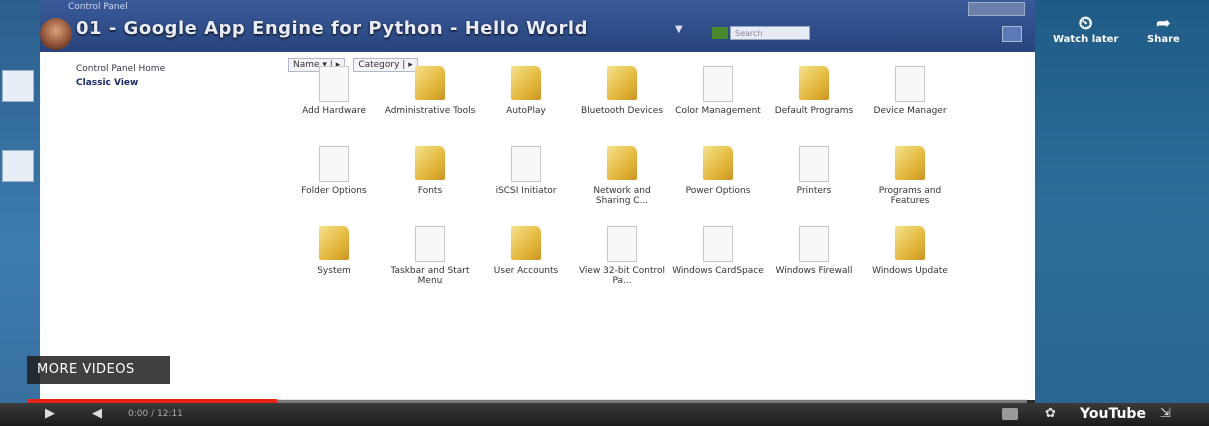  What do you see at coordinates (996, 9) in the screenshot?
I see `window-buttons` at bounding box center [996, 9].